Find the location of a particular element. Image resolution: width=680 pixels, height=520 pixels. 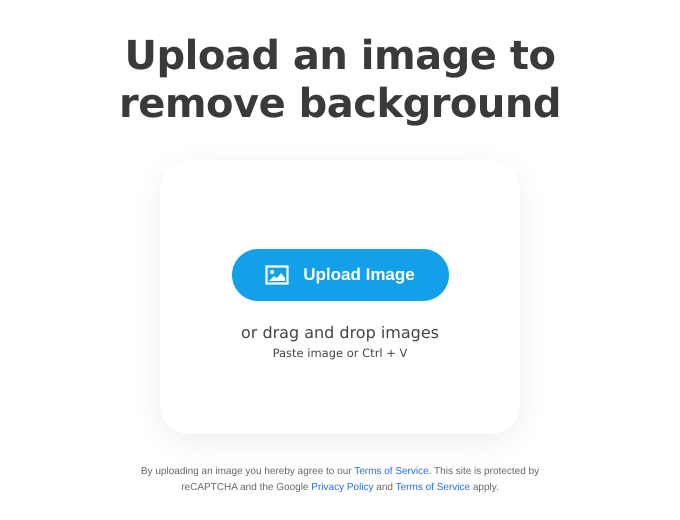

upload-button: Upload Image is located at coordinates (340, 275).